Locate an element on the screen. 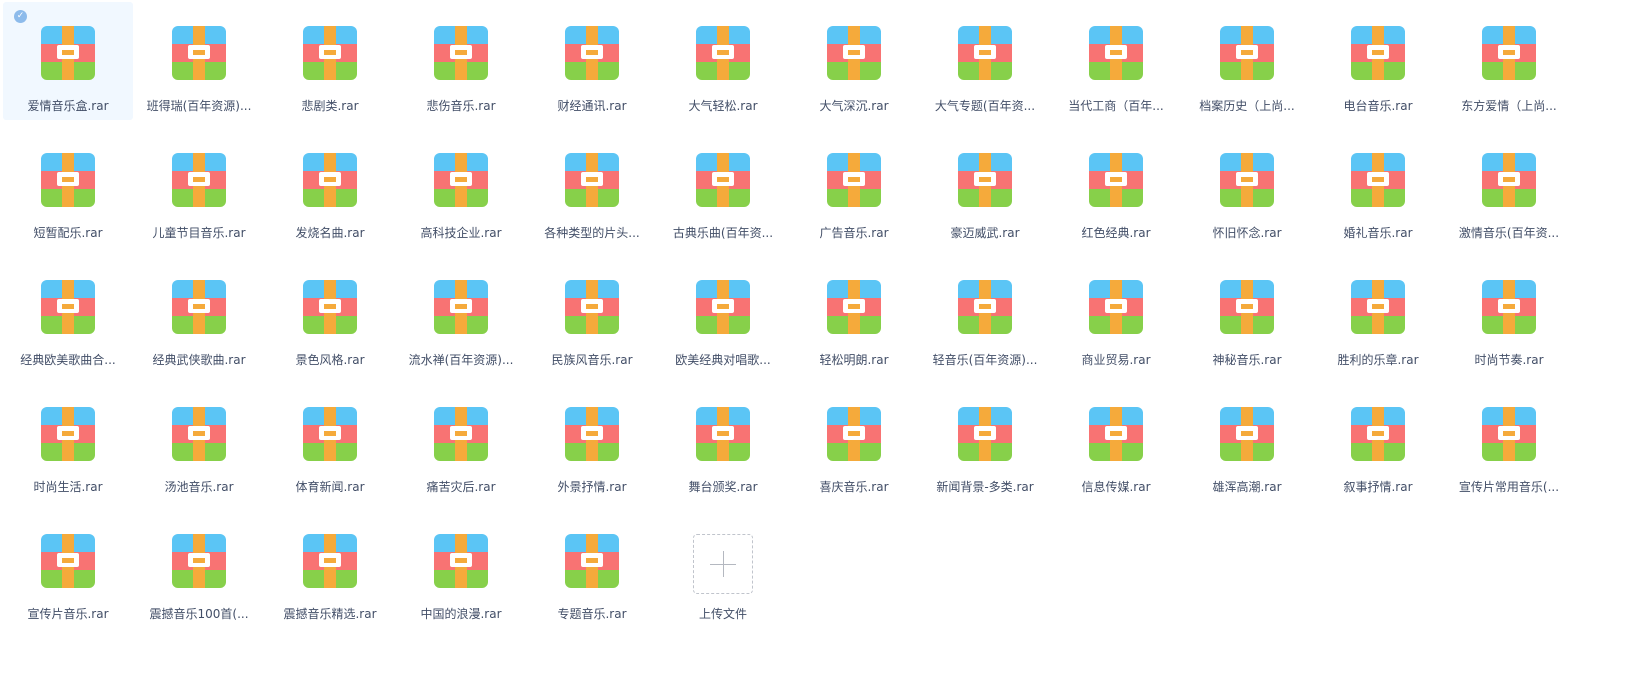 The image size is (1651, 679). file-name: 时尚生活.rar is located at coordinates (68, 487).